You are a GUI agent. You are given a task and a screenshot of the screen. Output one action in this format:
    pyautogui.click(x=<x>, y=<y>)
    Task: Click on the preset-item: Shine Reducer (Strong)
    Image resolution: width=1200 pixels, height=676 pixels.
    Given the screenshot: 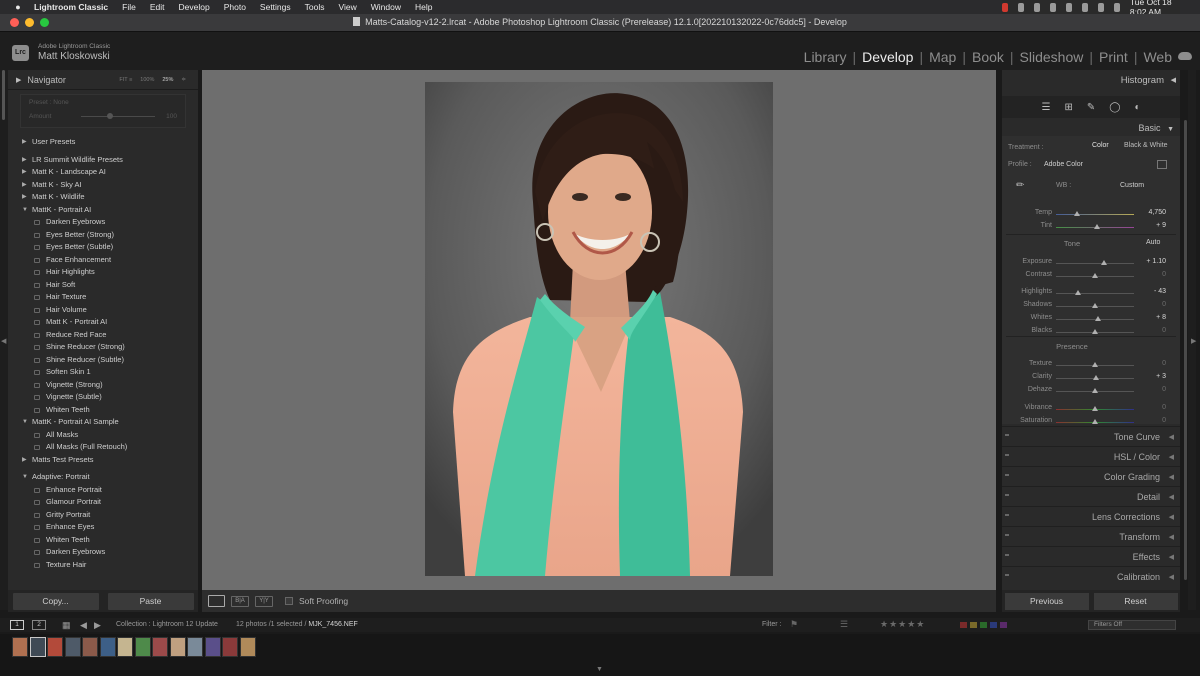 What is the action you would take?
    pyautogui.click(x=107, y=347)
    